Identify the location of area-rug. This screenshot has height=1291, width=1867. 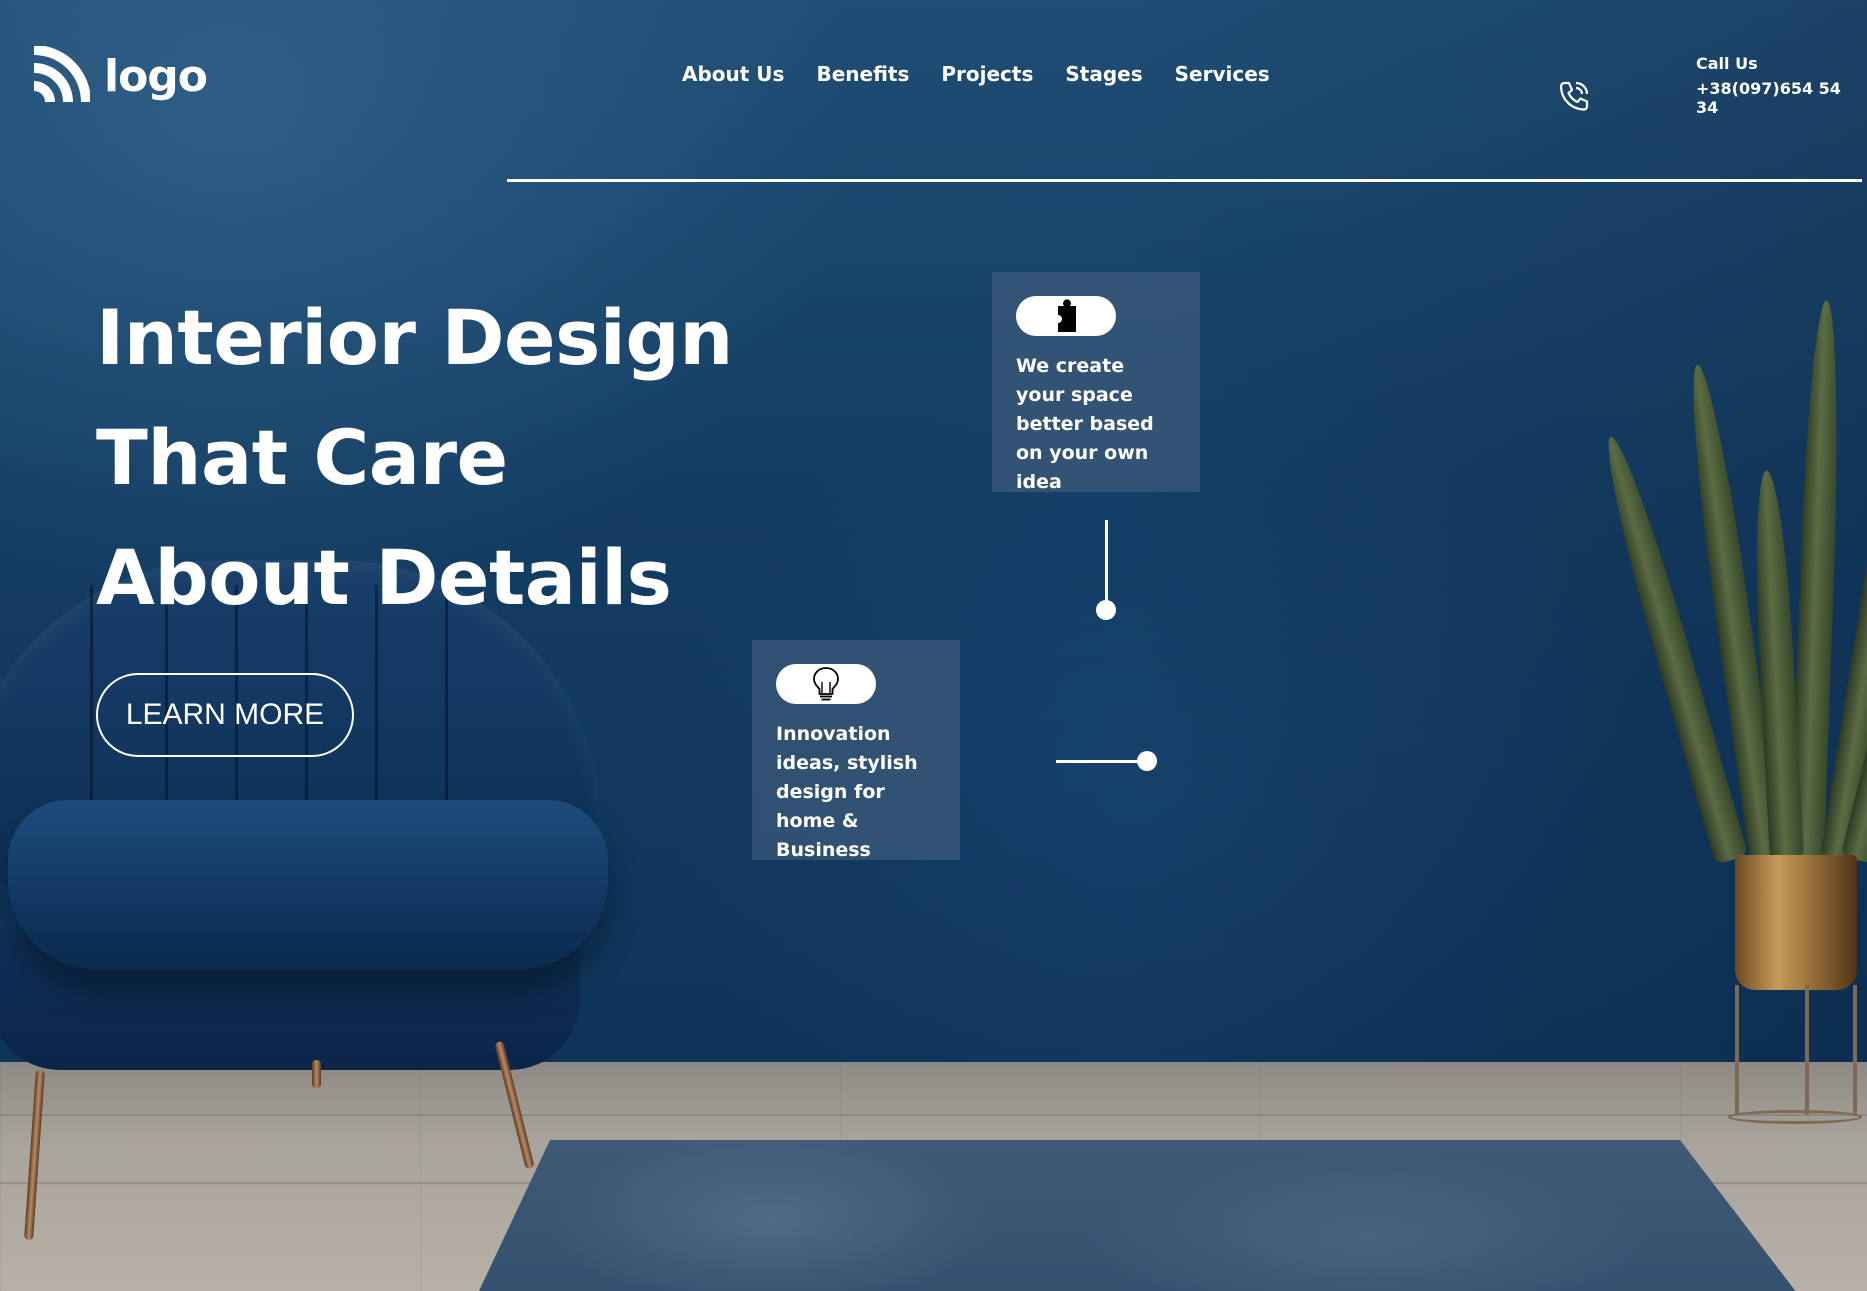
(1140, 1215).